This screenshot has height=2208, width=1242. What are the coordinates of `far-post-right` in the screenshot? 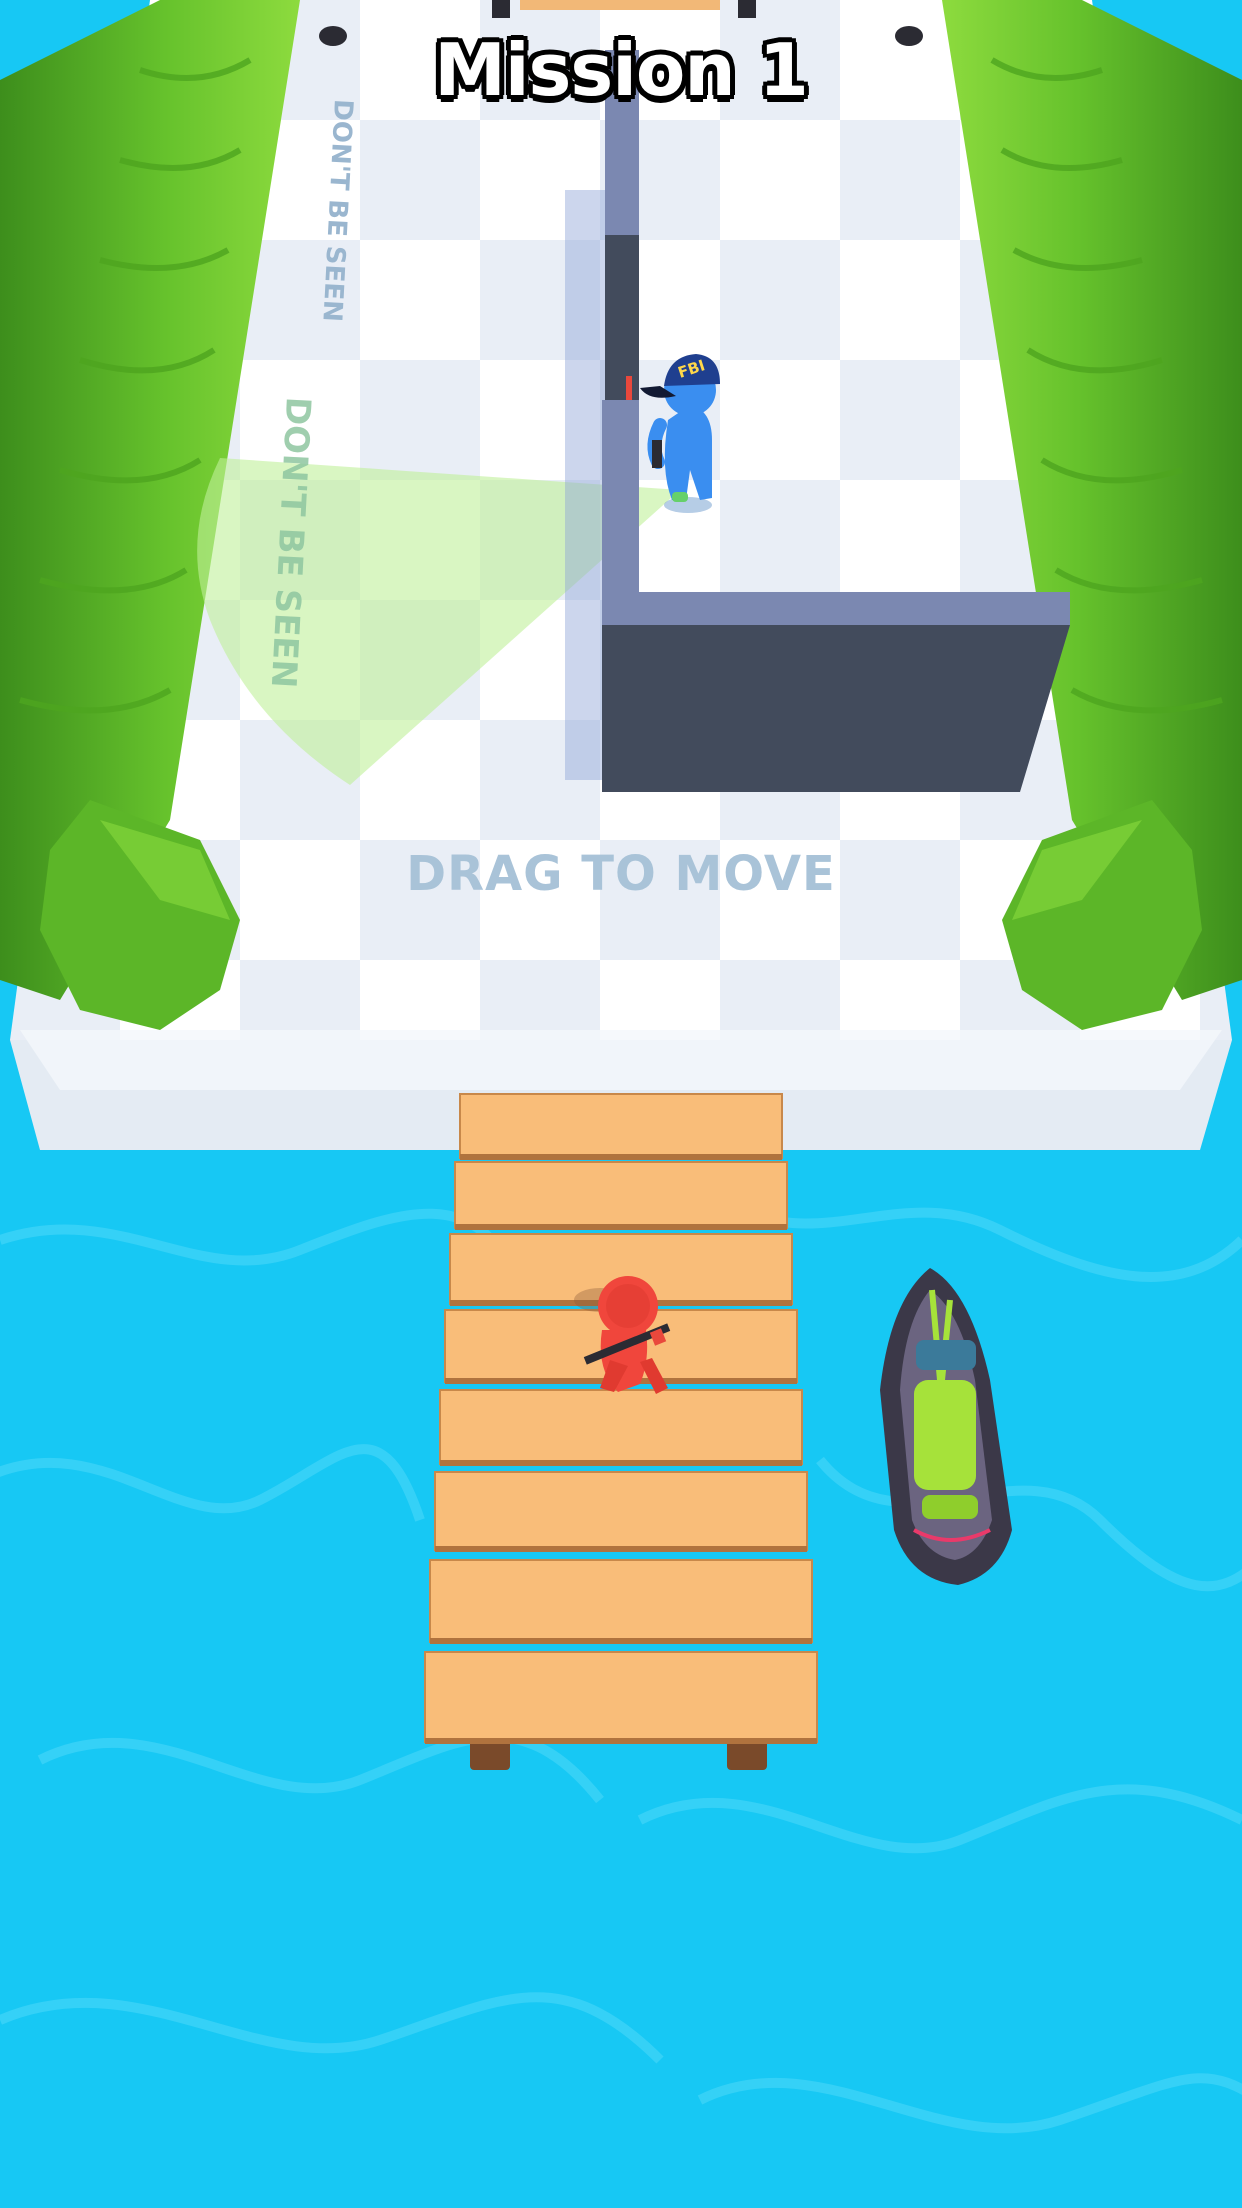 It's located at (747, 9).